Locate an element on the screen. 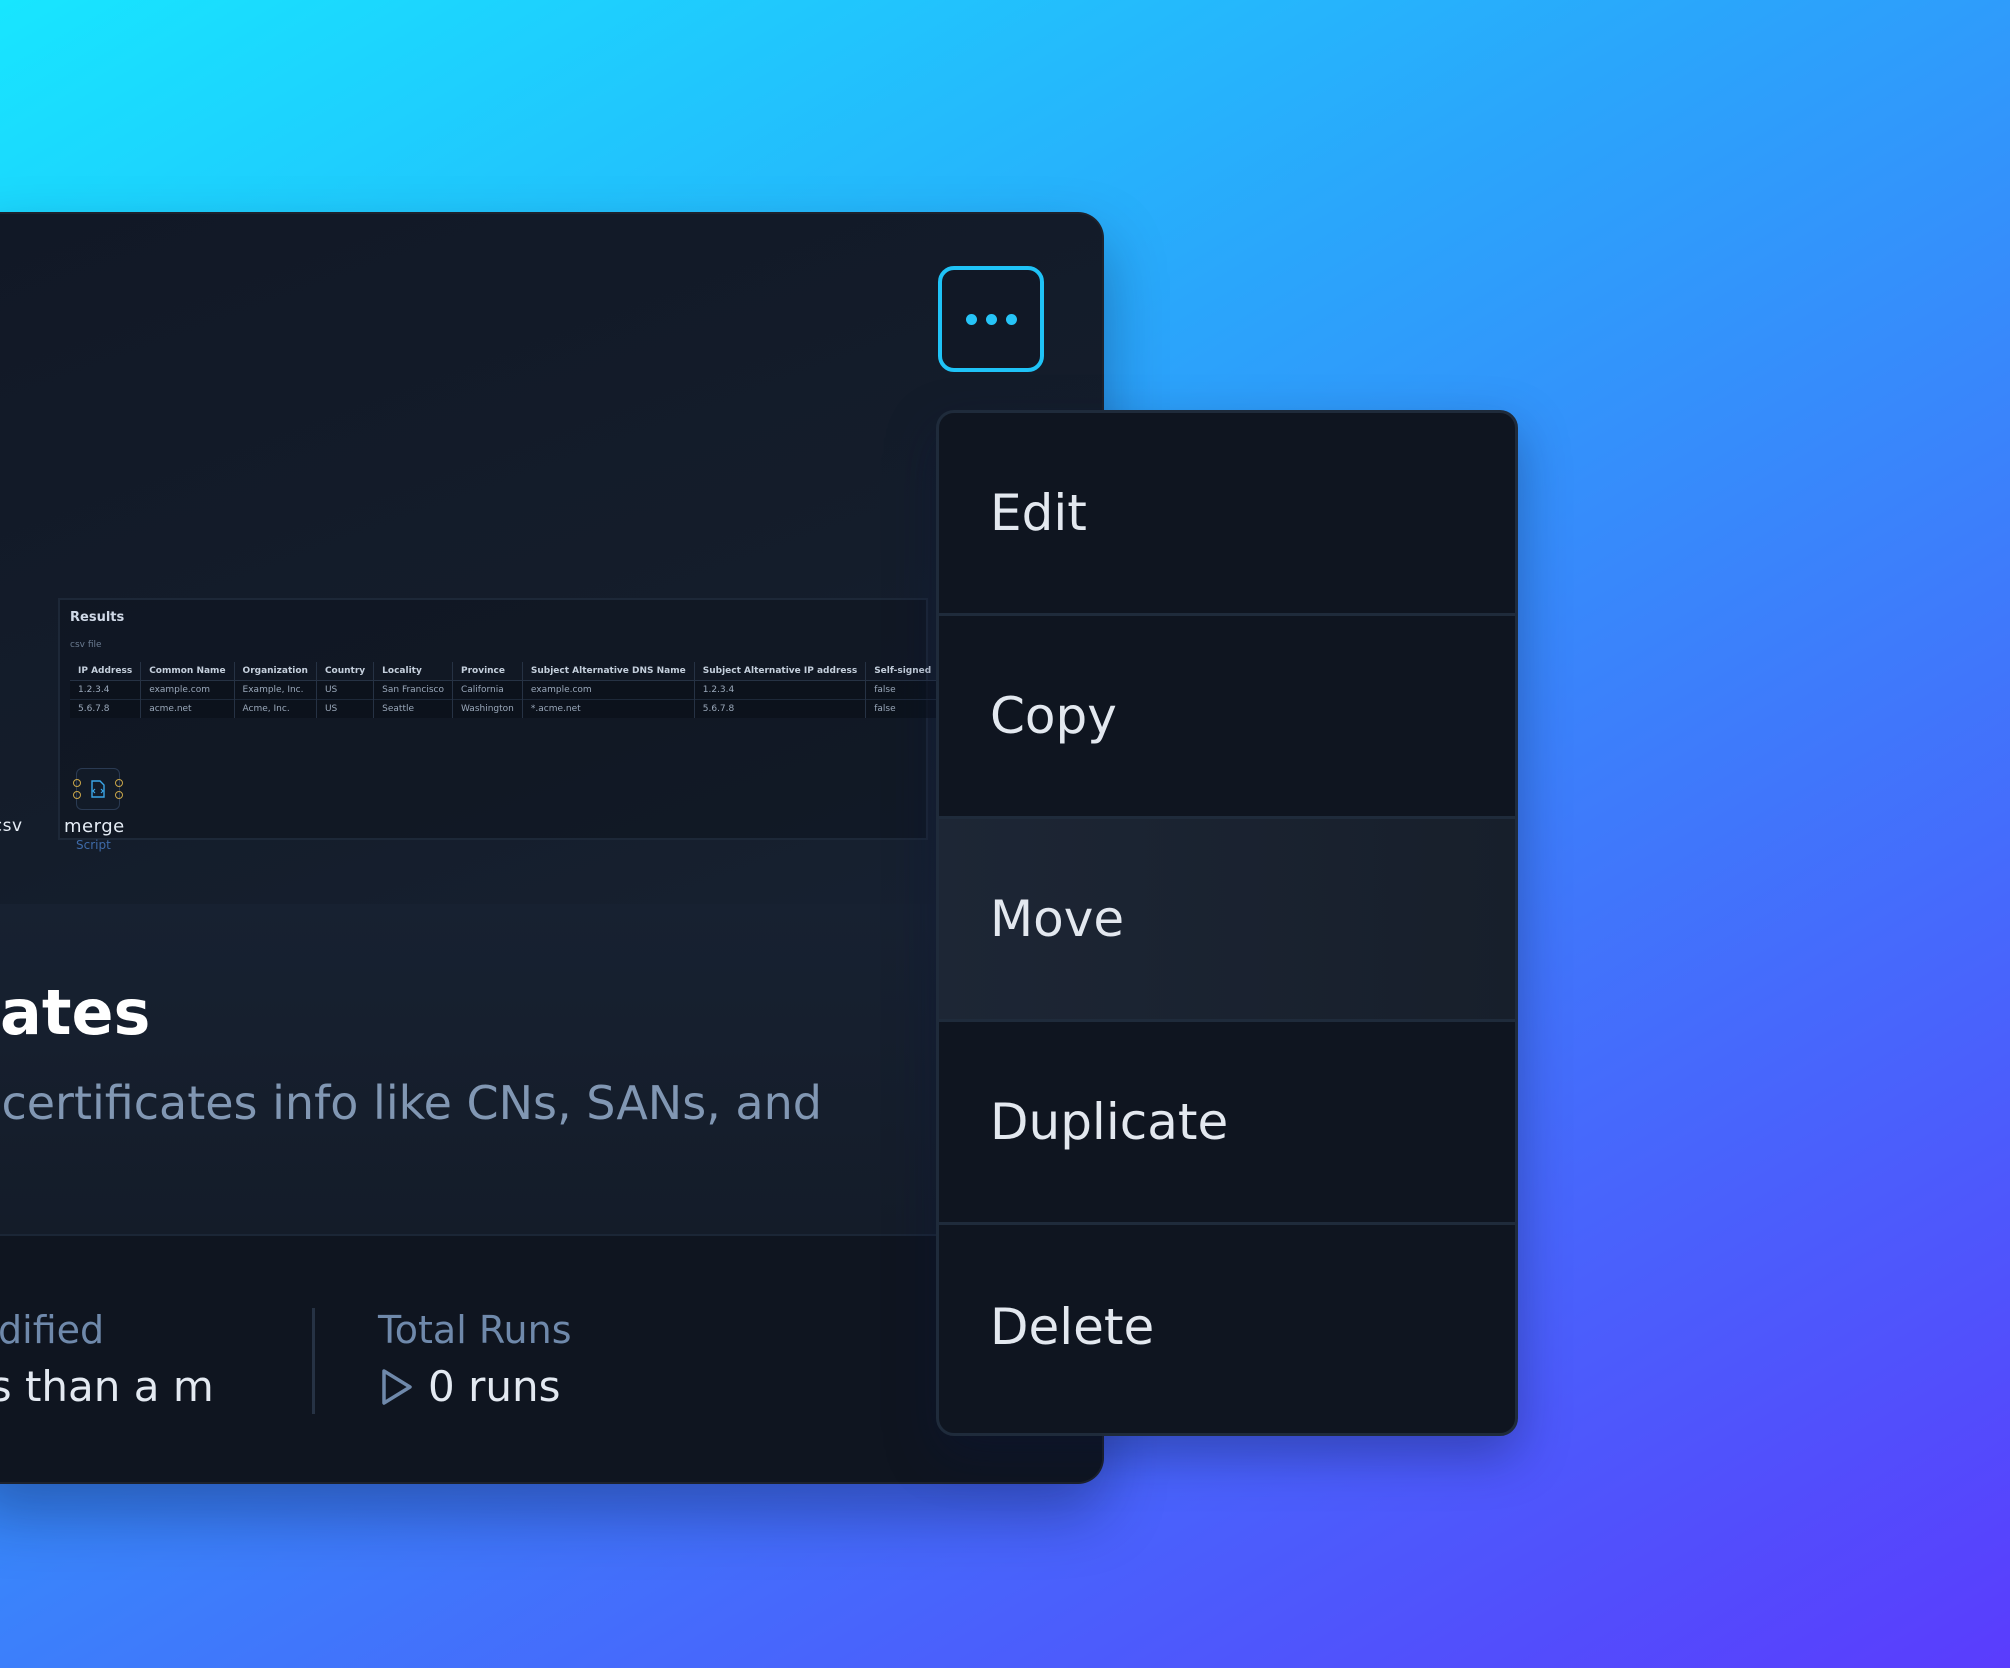 The width and height of the screenshot is (2010, 1668). column-header: Locality is located at coordinates (413, 671).